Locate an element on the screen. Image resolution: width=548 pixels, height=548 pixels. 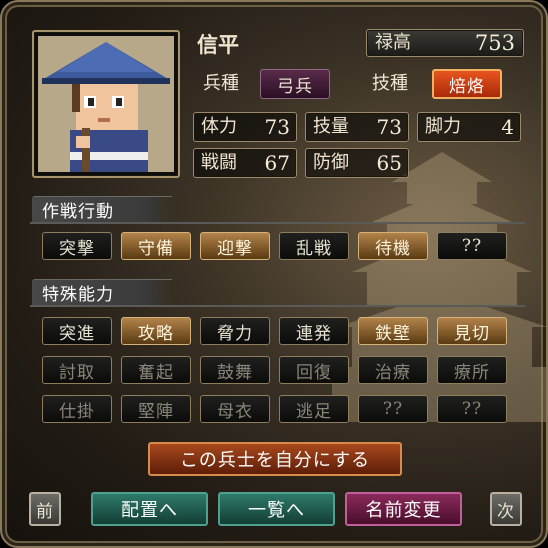
stat-skill-value: 73 is located at coordinates (389, 127).